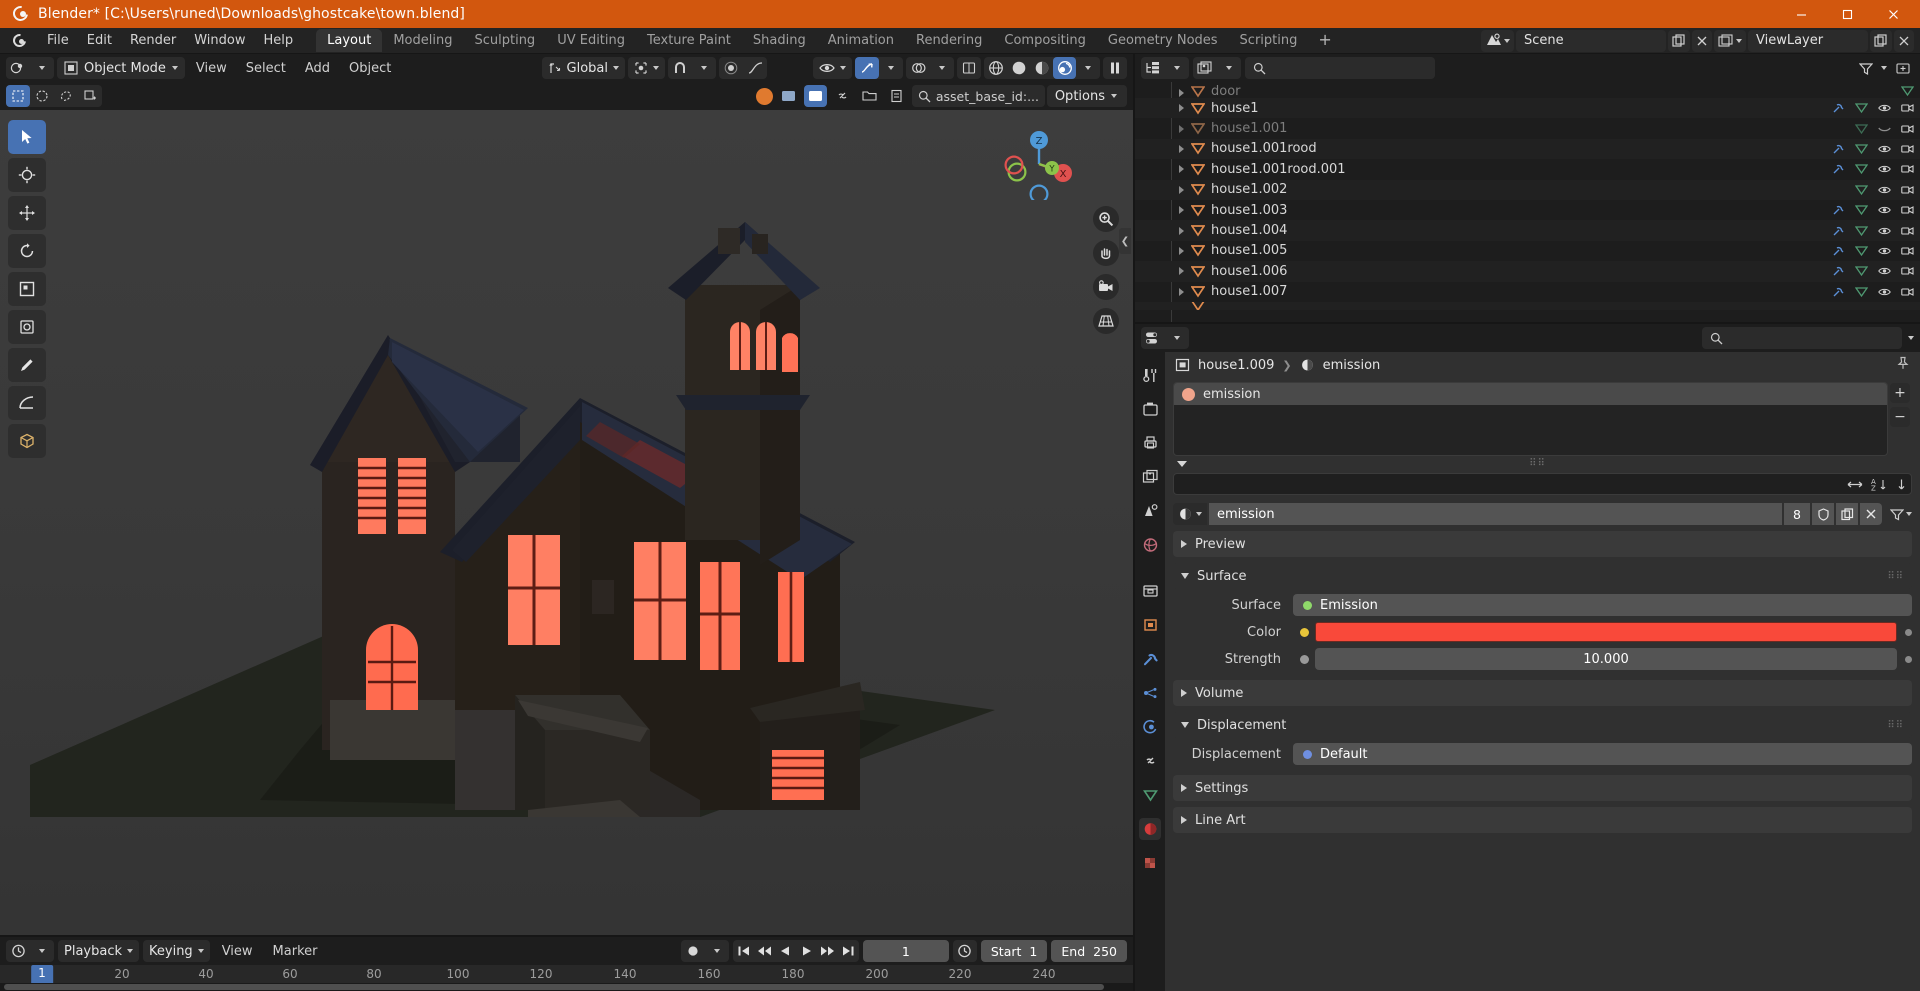 This screenshot has width=1920, height=991. I want to click on new-material-copy-button, so click(1847, 514).